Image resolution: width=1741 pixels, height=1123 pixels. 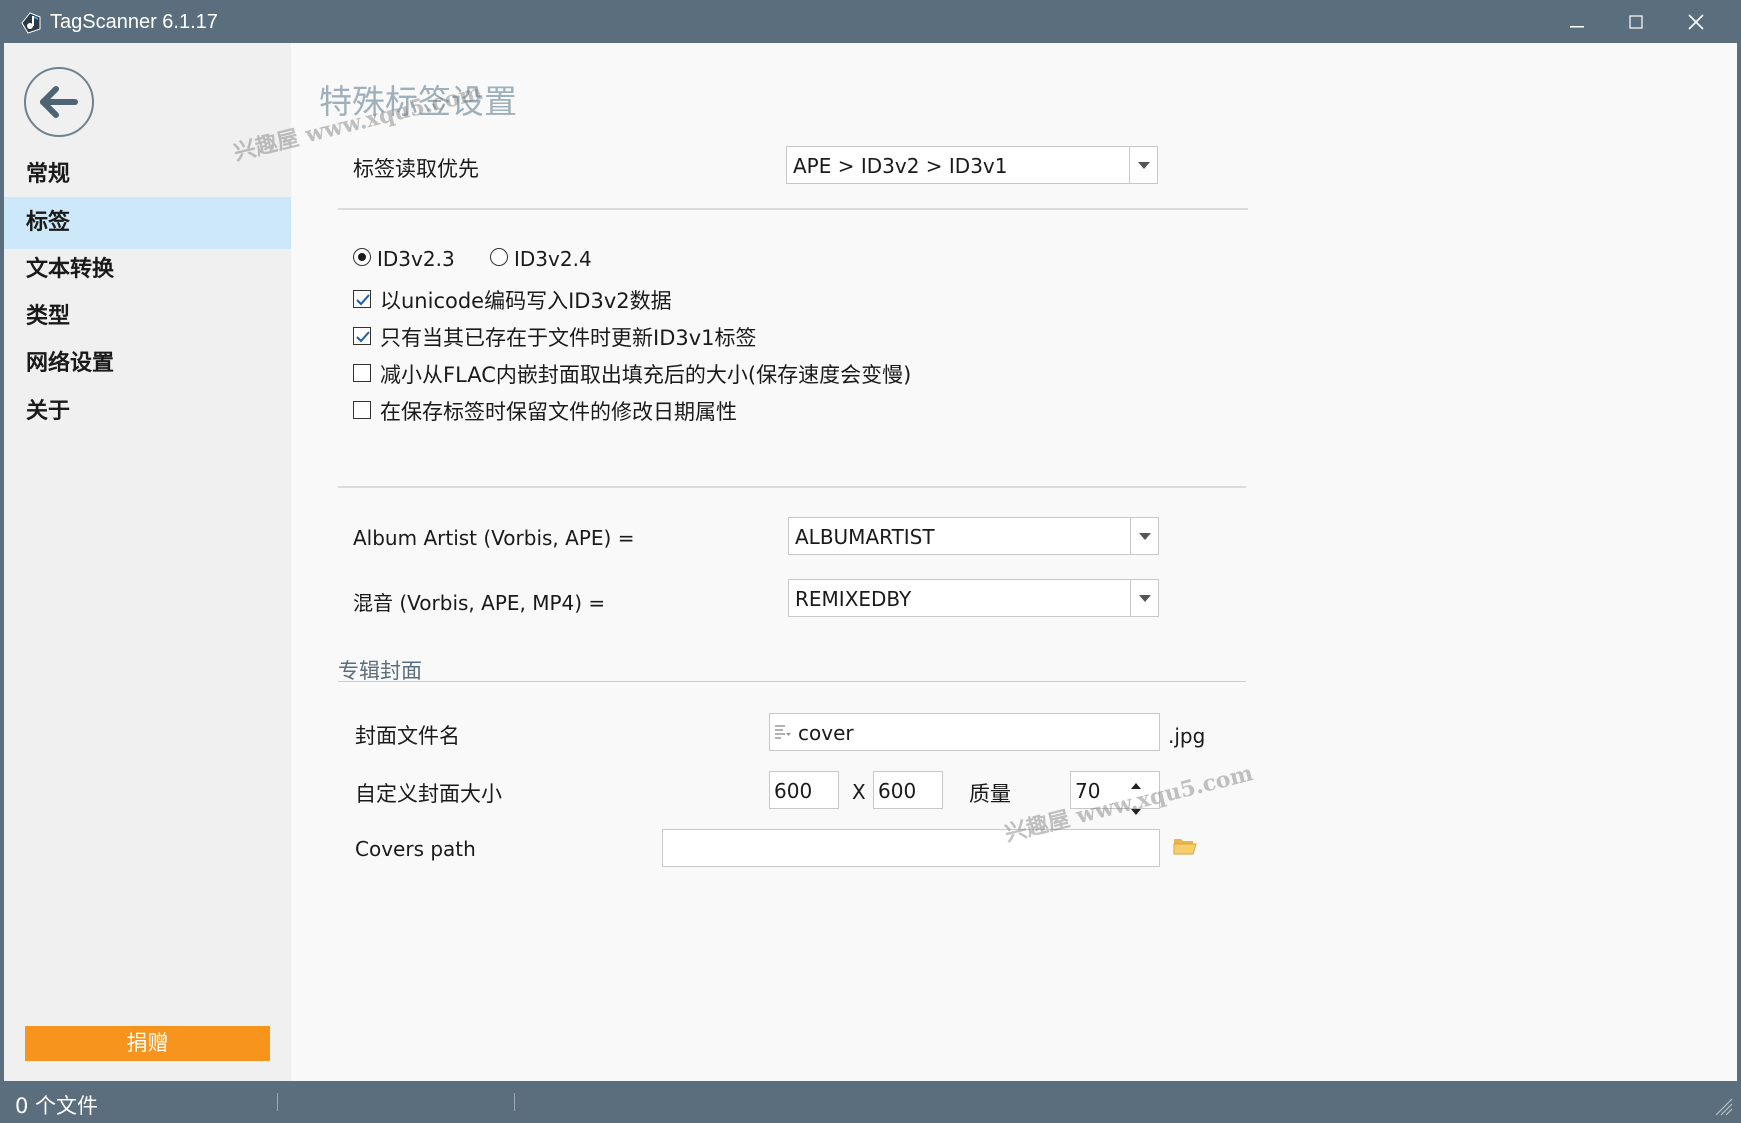 I want to click on maximize-button, so click(x=1636, y=21).